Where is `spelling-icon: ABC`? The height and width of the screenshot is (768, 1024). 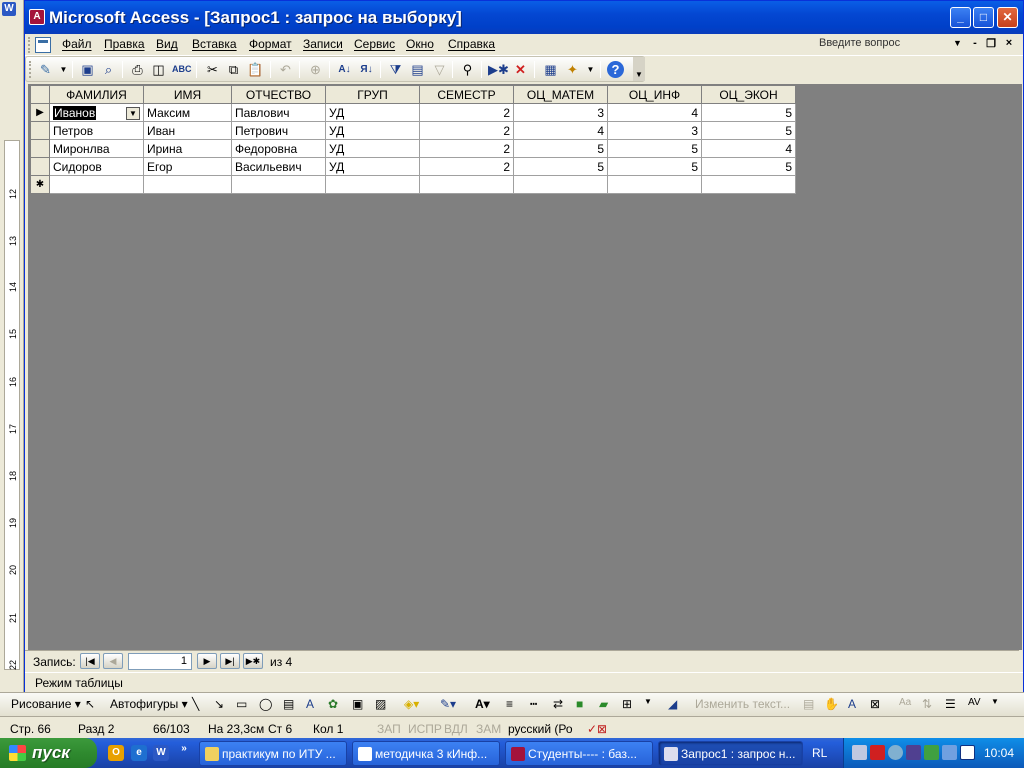 spelling-icon: ABC is located at coordinates (182, 69).